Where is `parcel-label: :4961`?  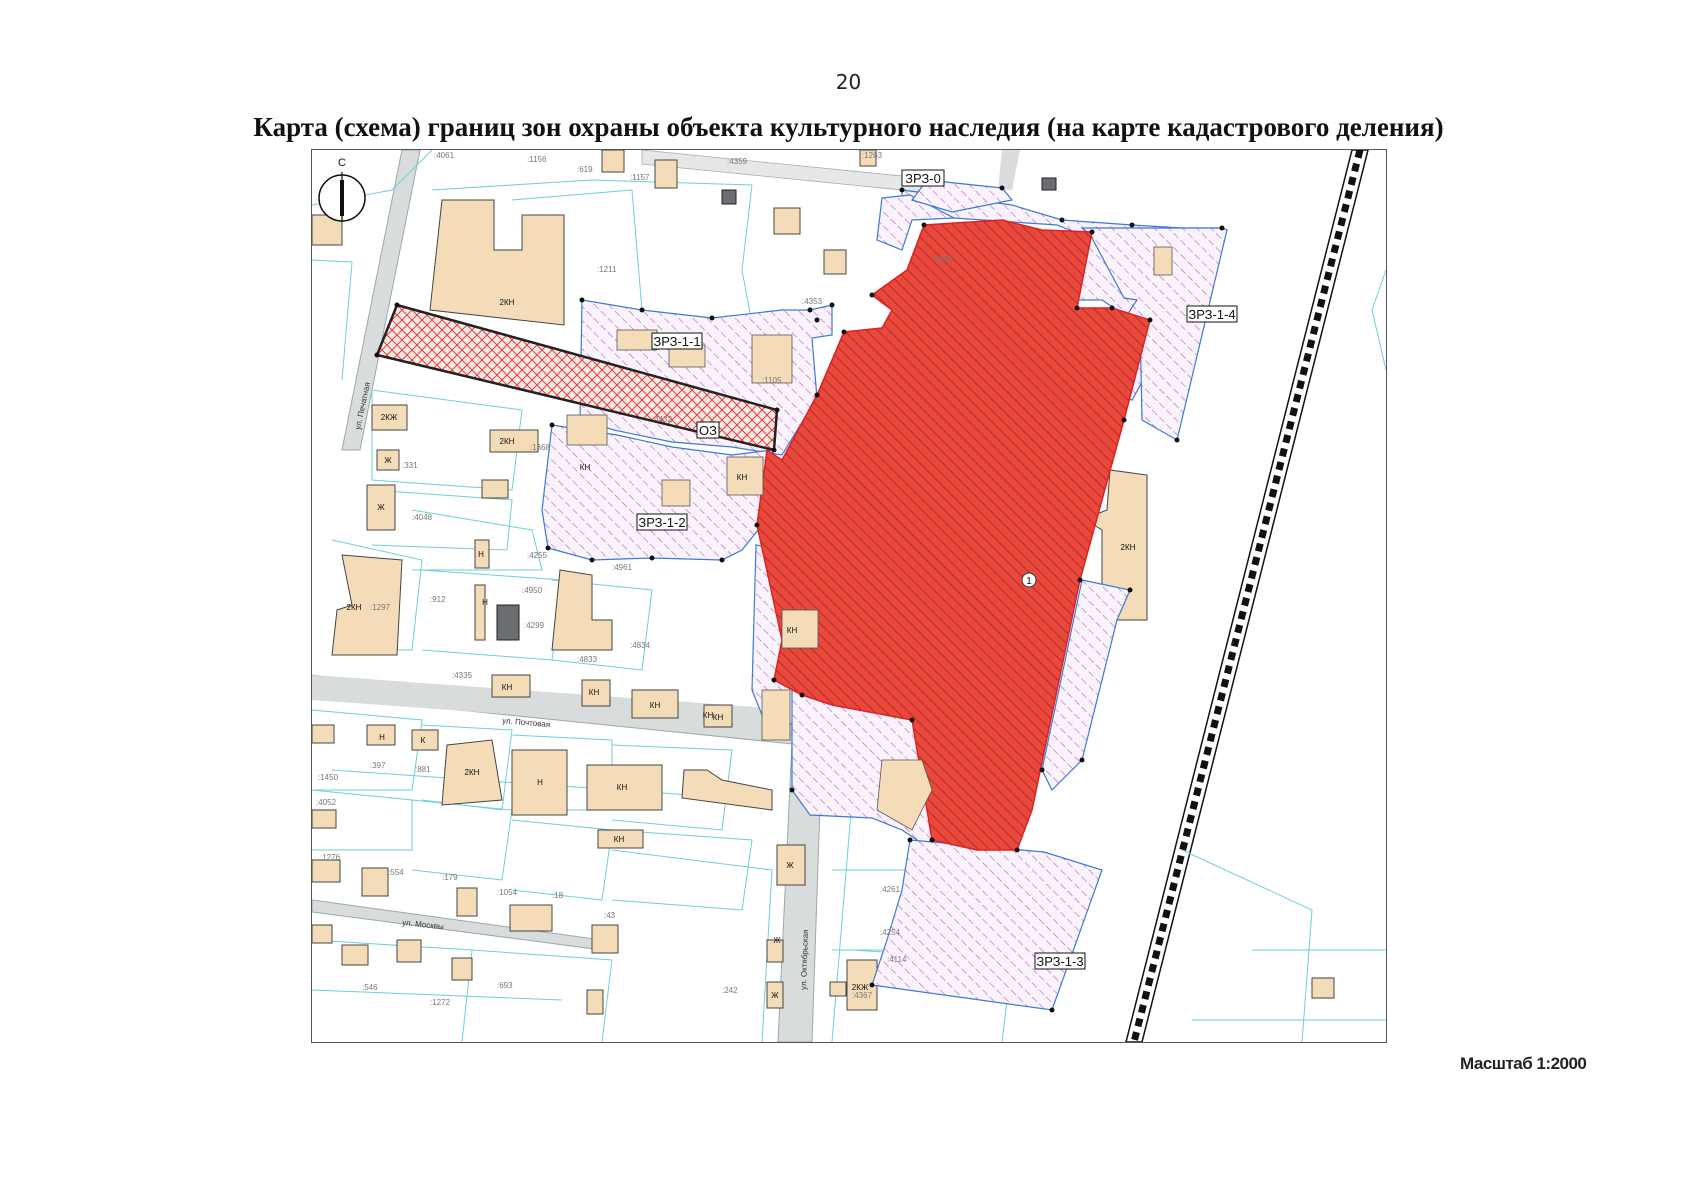 parcel-label: :4961 is located at coordinates (622, 567).